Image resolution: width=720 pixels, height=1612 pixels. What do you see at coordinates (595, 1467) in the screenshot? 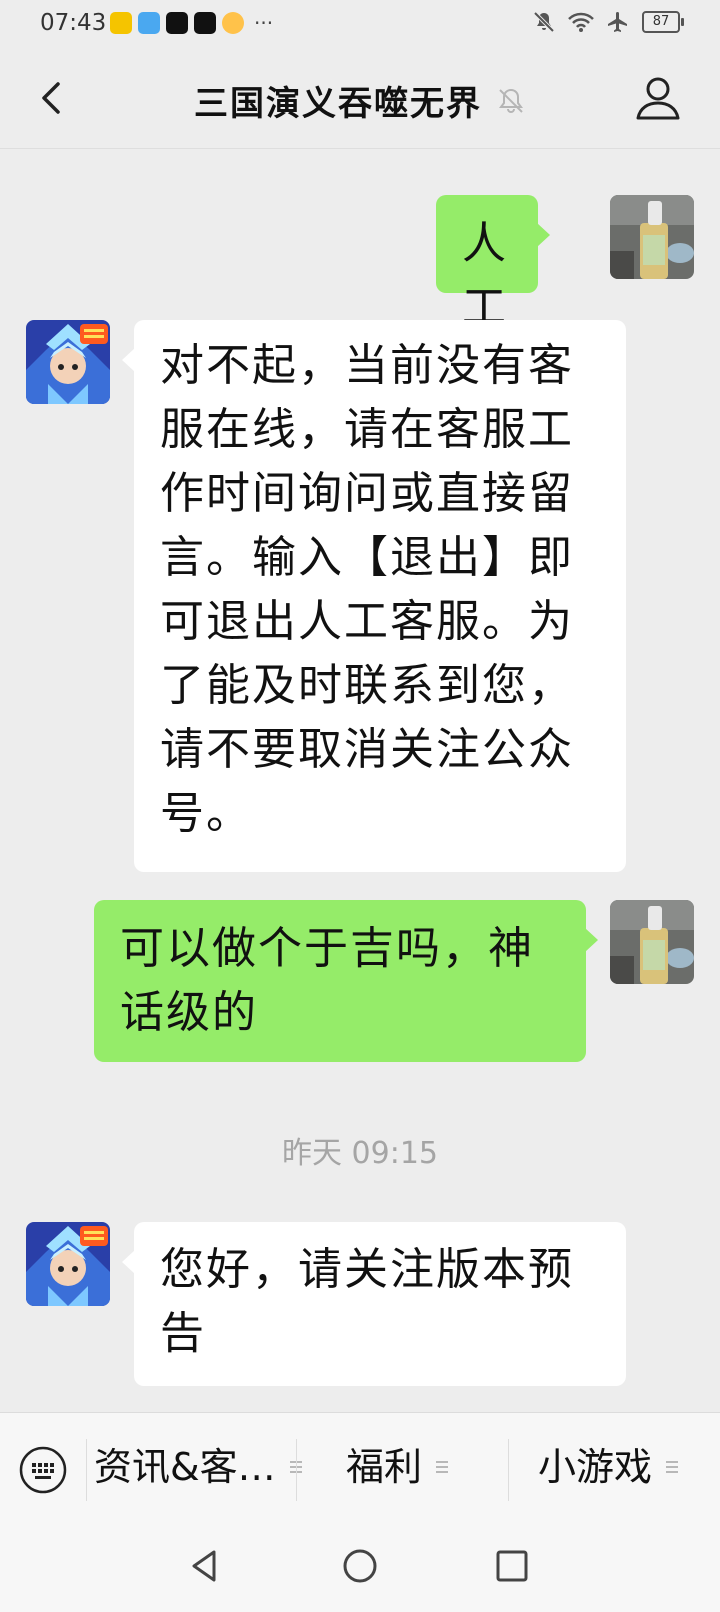
I see `menu-item-label: 小游戏` at bounding box center [595, 1467].